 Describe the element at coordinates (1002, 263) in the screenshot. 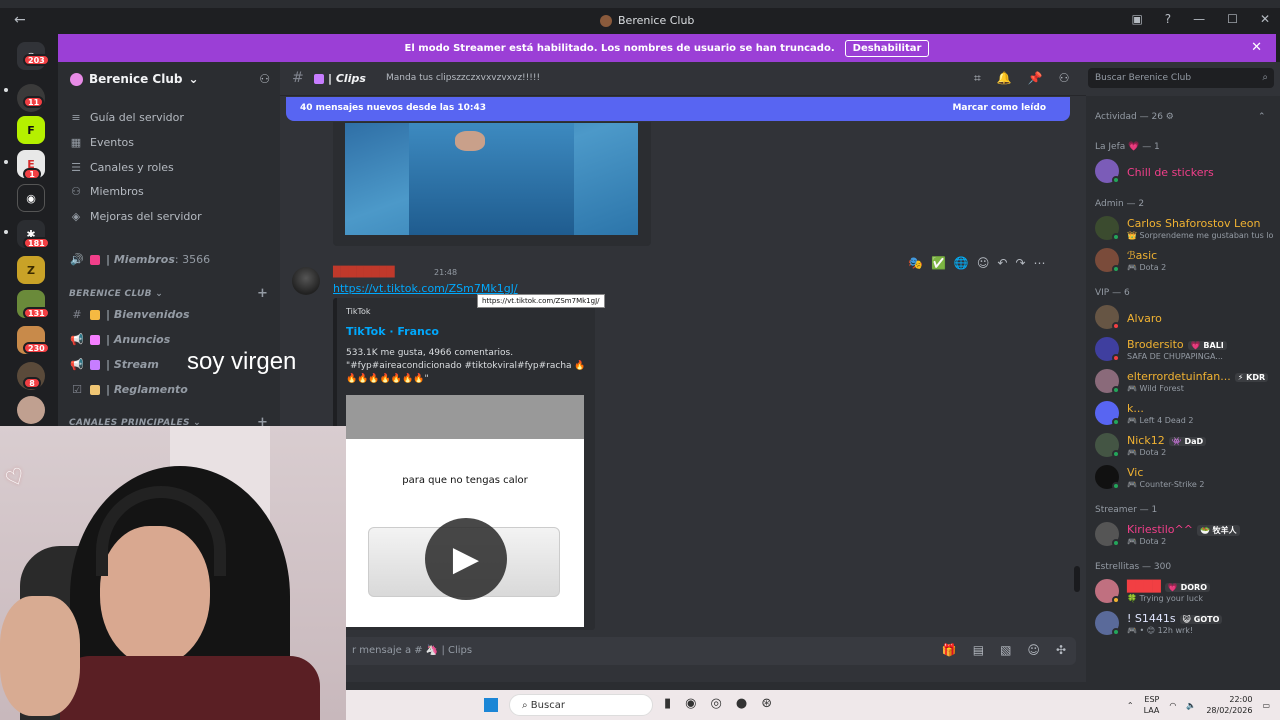

I see `reply-icon: ↶` at that location.